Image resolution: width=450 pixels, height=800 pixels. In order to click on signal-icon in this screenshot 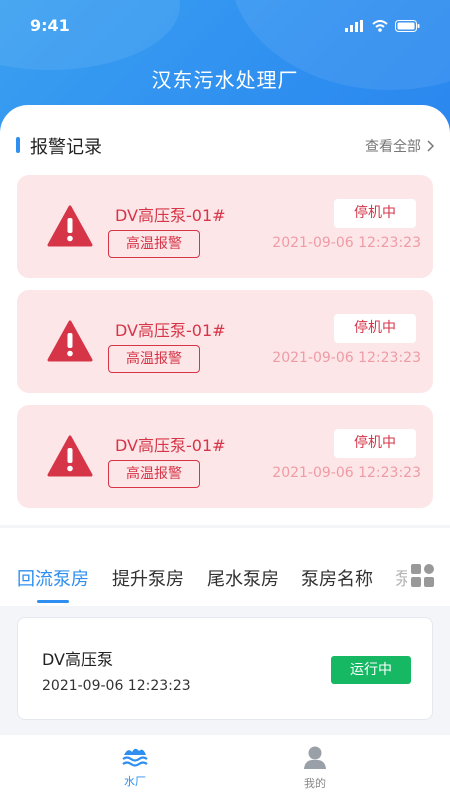, I will do `click(354, 26)`.